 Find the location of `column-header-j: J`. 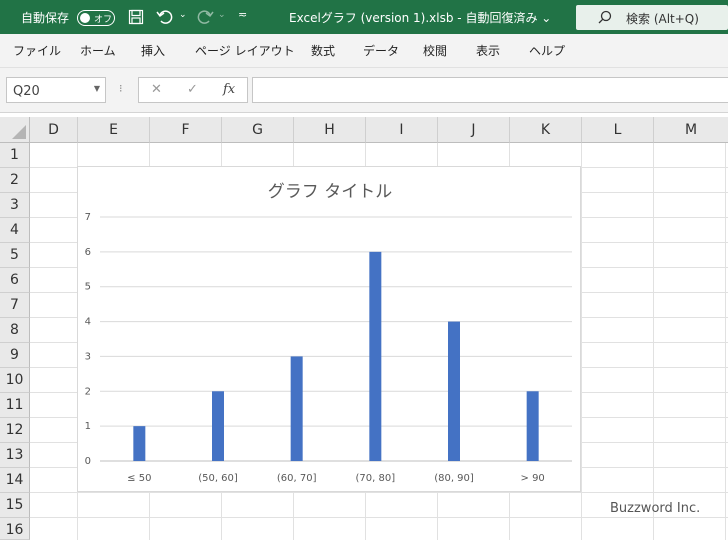

column-header-j: J is located at coordinates (474, 130).